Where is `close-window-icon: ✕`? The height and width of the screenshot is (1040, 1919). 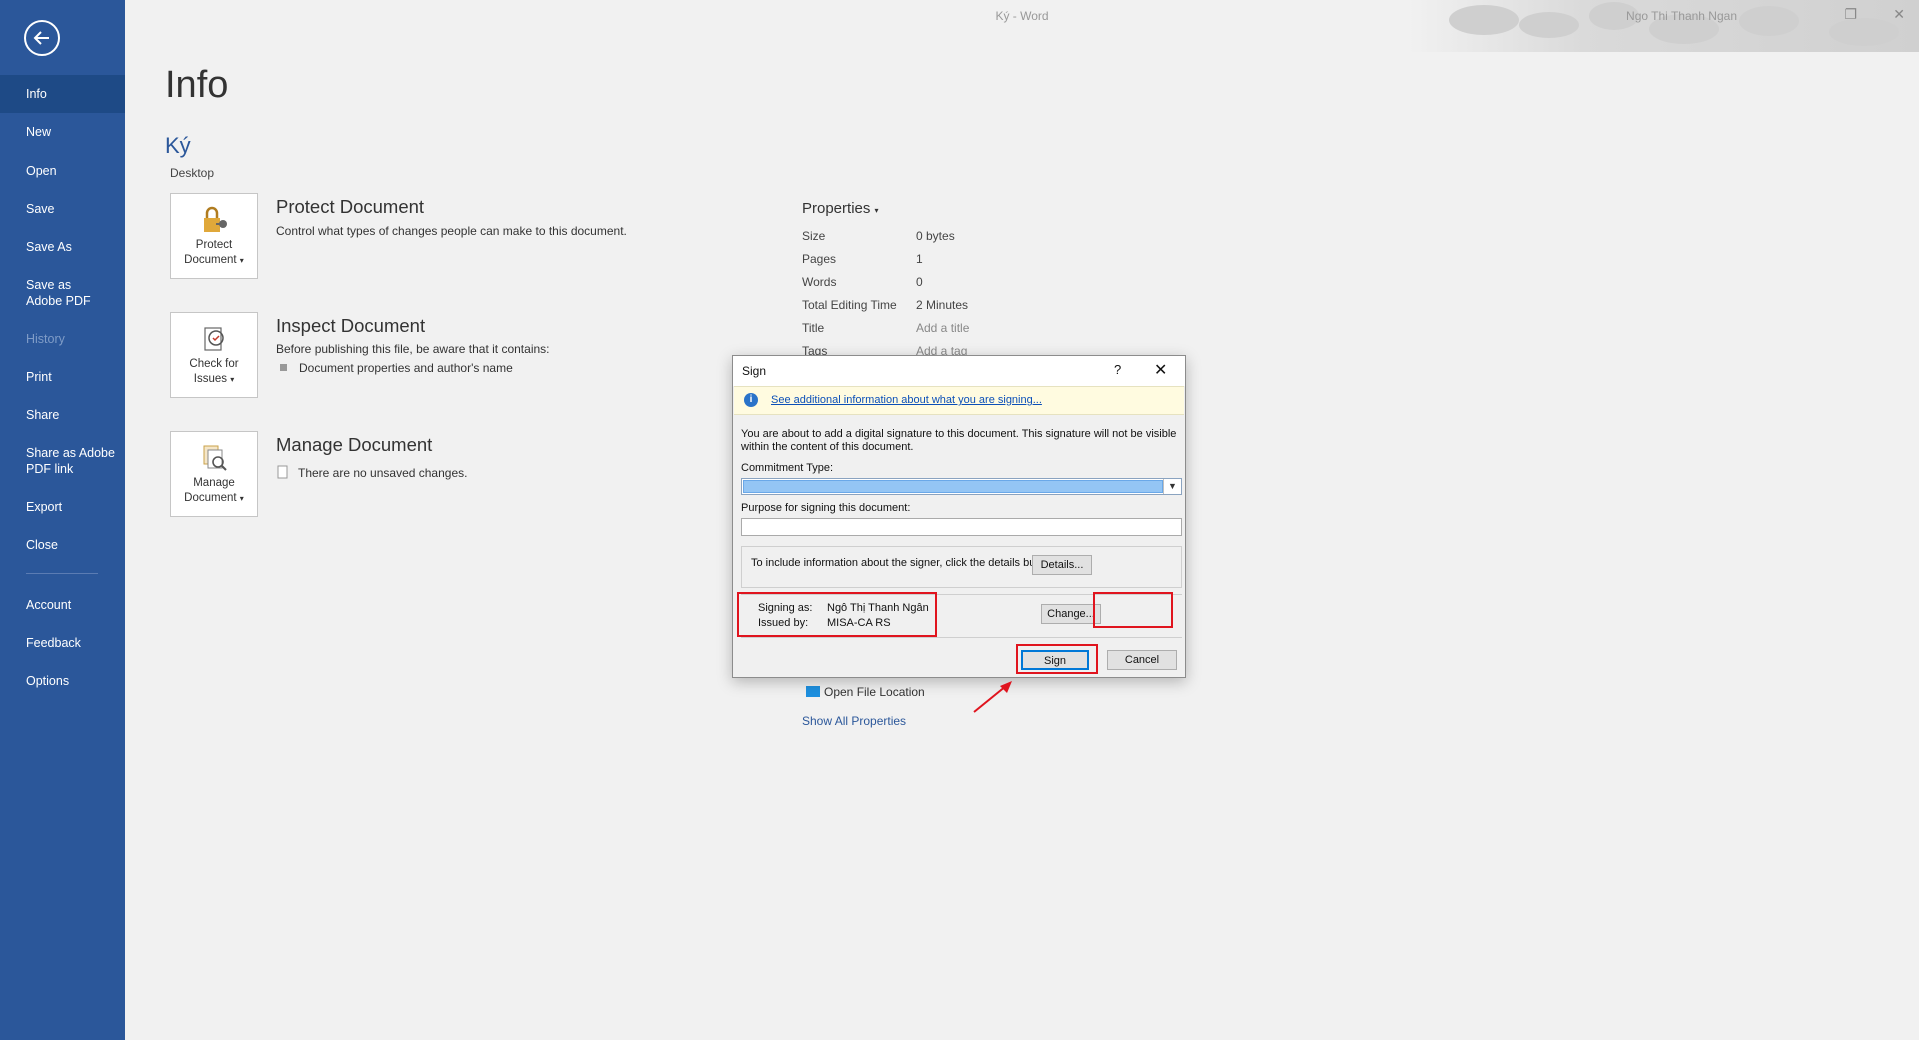
close-window-icon: ✕ is located at coordinates (1899, 14).